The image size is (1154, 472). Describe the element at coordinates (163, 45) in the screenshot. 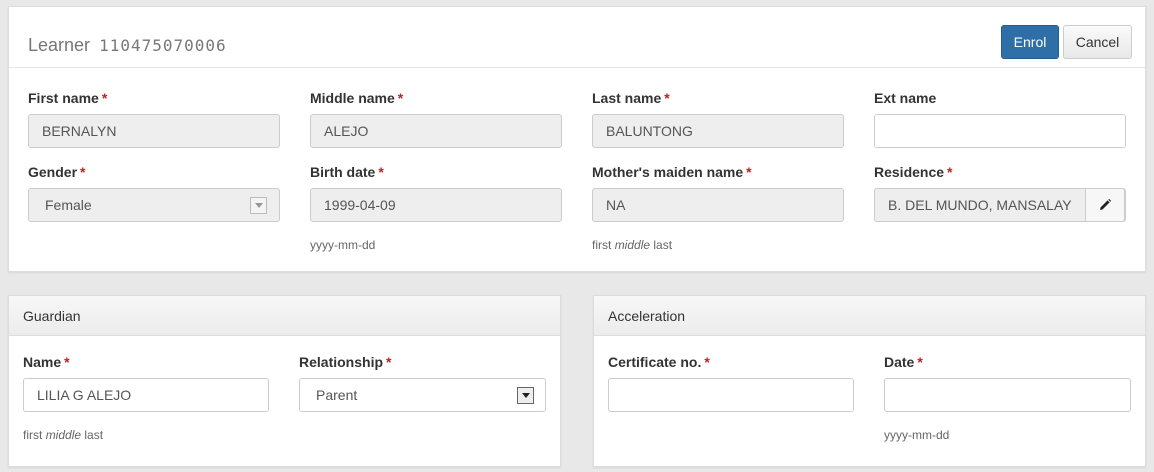

I see `learner-id: 110475070006` at that location.